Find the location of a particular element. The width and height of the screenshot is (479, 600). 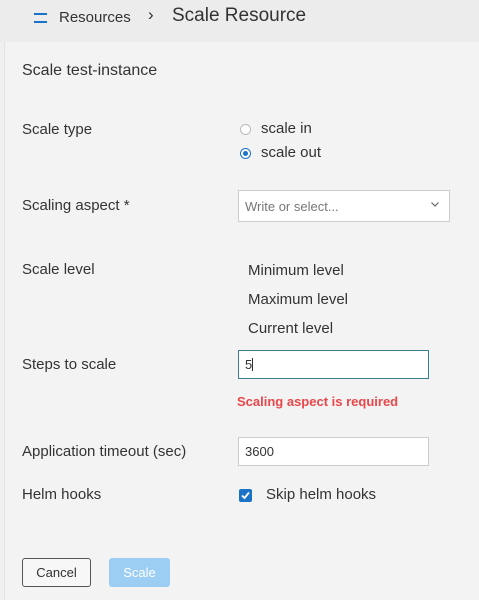

chevron-right-icon: › is located at coordinates (151, 14).